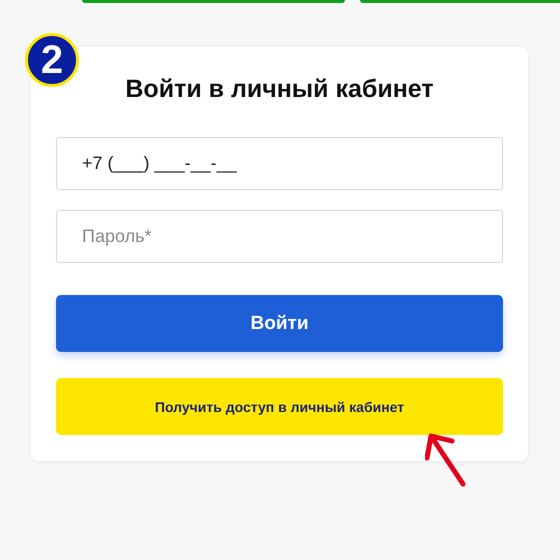 This screenshot has height=560, width=560. What do you see at coordinates (279, 163) in the screenshot?
I see `phone-field: +7 (___) ___-__-__` at bounding box center [279, 163].